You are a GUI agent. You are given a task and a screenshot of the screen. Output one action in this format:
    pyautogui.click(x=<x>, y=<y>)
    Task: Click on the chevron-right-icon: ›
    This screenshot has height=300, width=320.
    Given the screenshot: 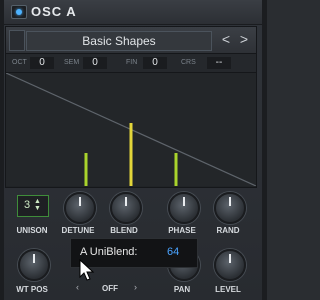 What is the action you would take?
    pyautogui.click(x=135, y=287)
    